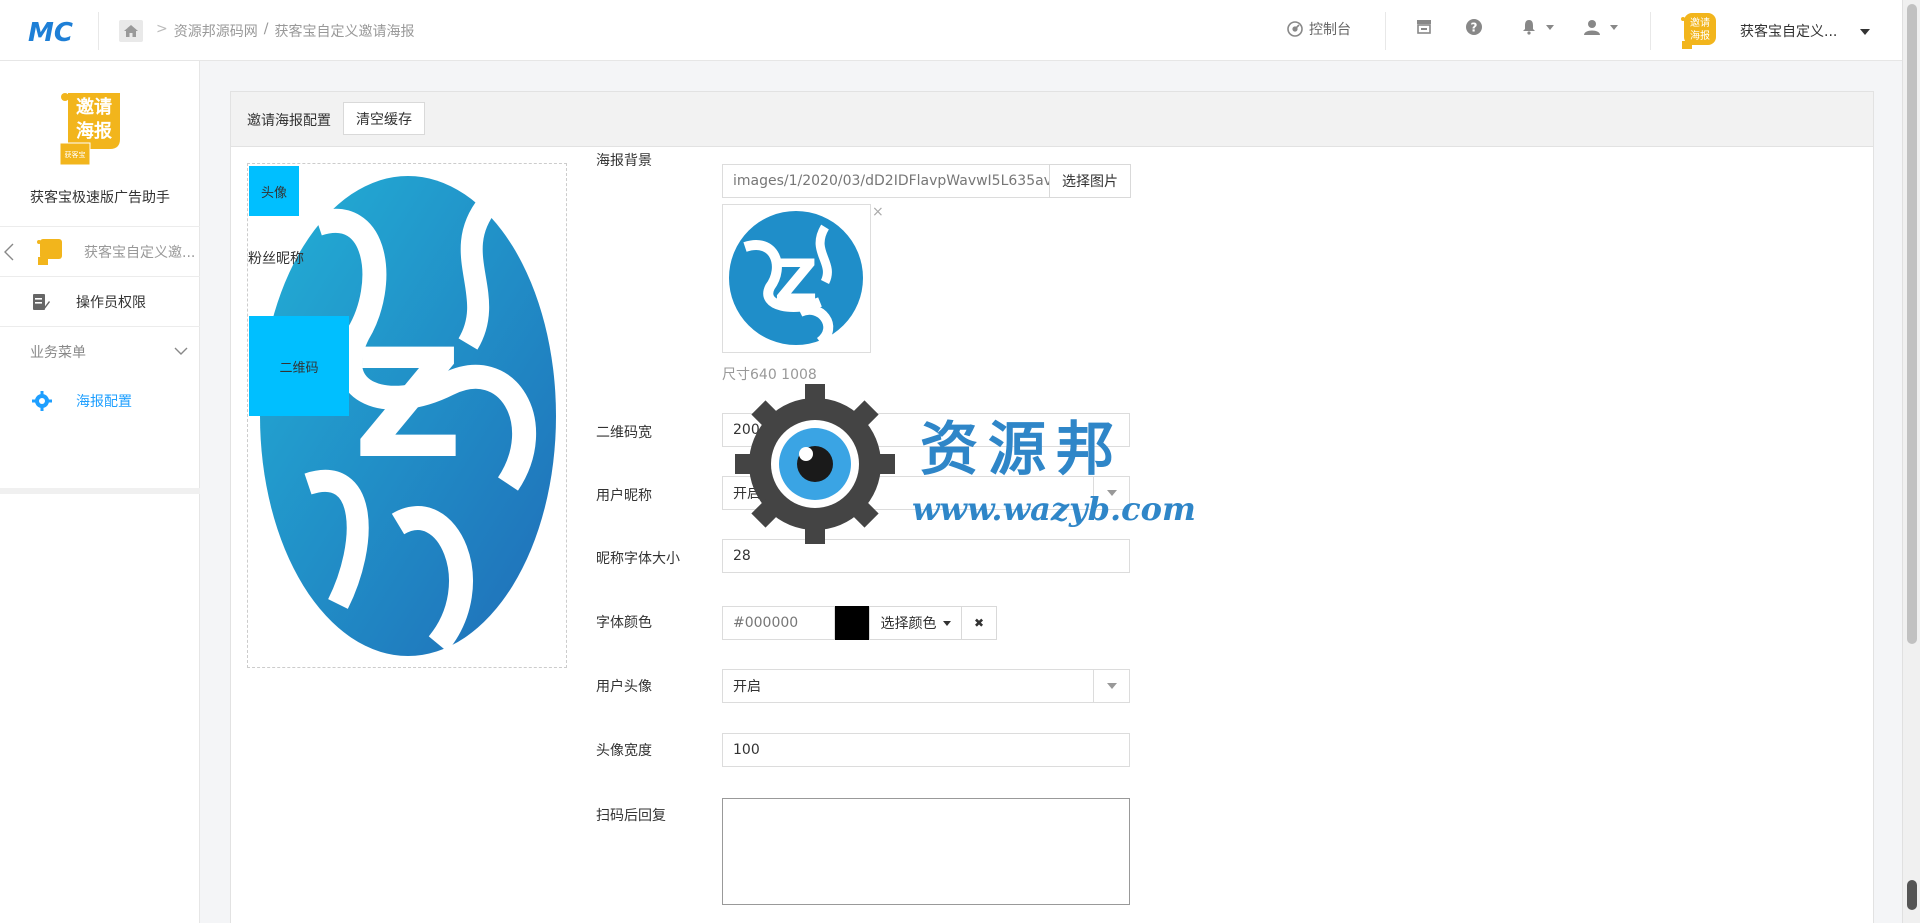 The height and width of the screenshot is (923, 1920). Describe the element at coordinates (766, 623) in the screenshot. I see `font-color-value: #000000` at that location.